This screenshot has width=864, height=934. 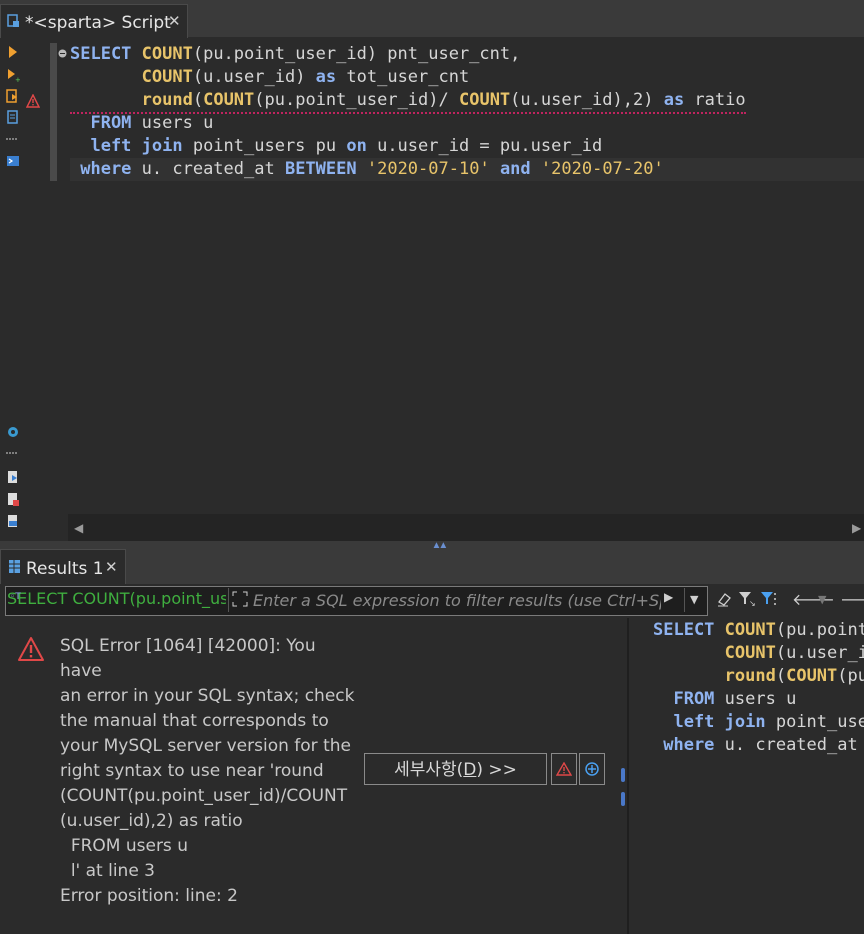 I want to click on editor-line-2: COUNT(u.user_id) as tot_user_cnt, so click(x=270, y=77).